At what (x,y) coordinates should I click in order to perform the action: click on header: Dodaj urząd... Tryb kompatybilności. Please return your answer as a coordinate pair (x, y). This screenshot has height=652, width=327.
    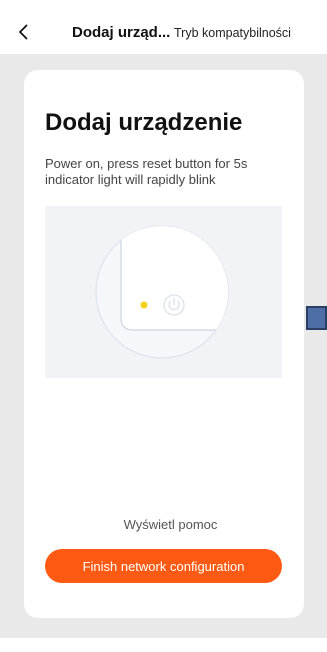
    Looking at the image, I should click on (163, 31).